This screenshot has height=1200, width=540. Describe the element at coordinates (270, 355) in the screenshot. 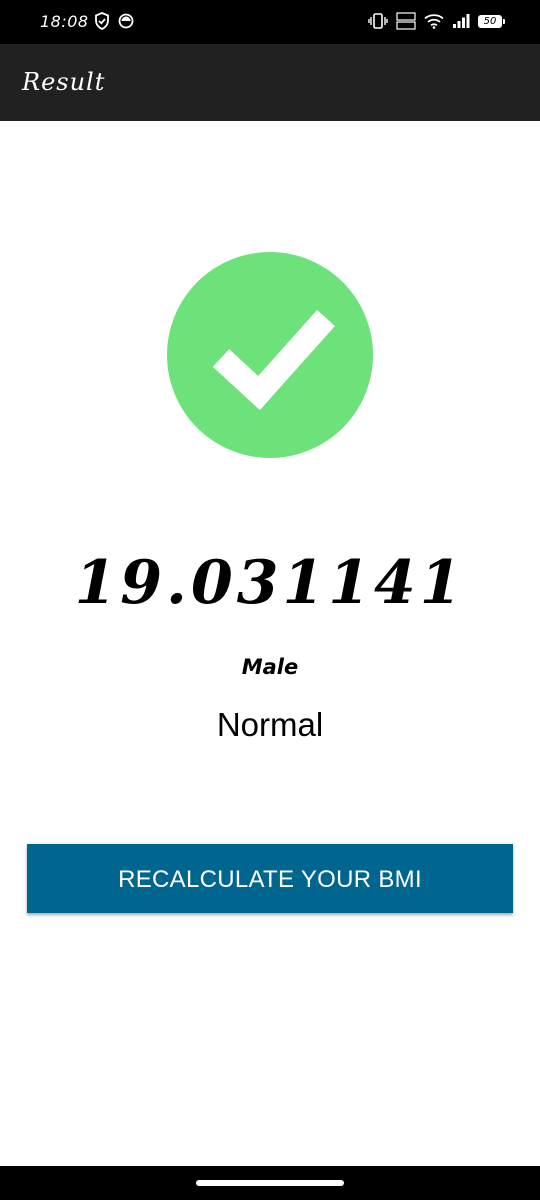

I see `check-circle-icon` at that location.